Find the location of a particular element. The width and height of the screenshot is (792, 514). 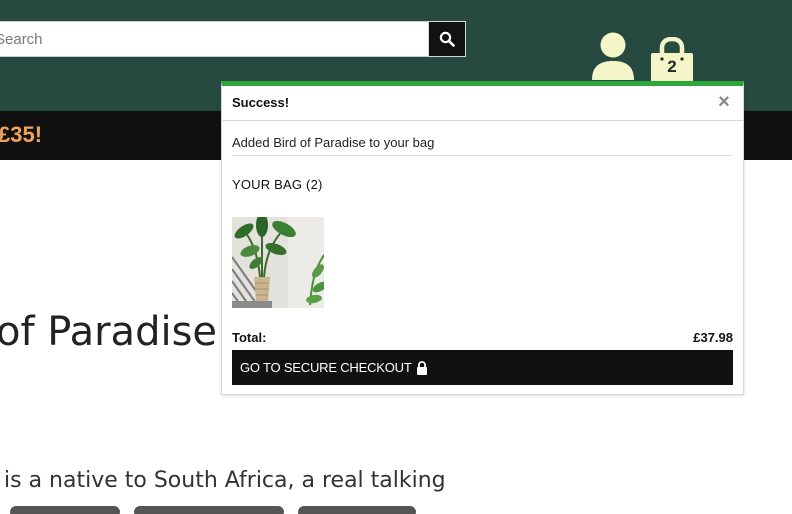

product-title: of Paradise is located at coordinates (109, 332).